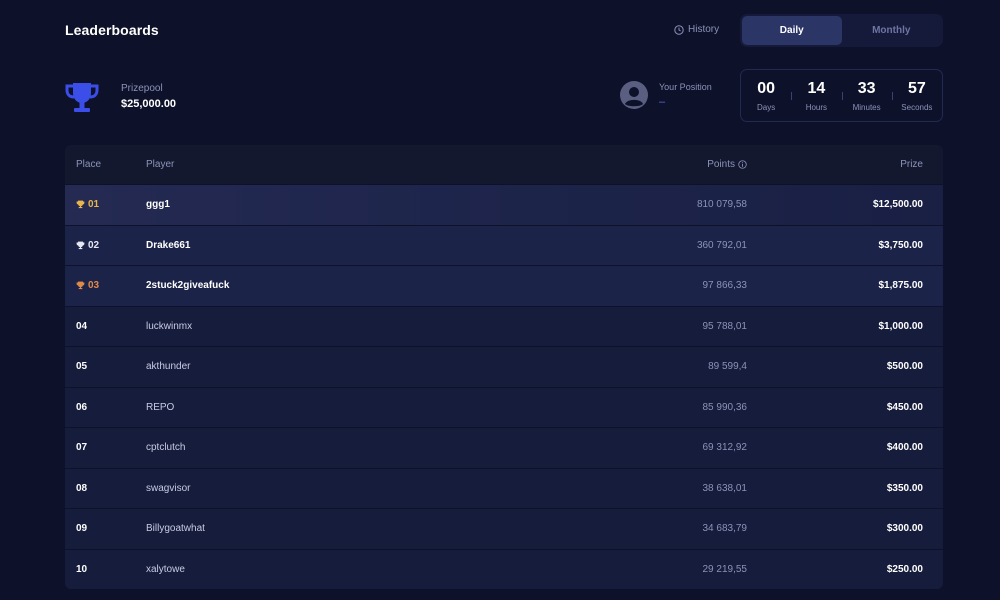 This screenshot has width=1000, height=600. What do you see at coordinates (94, 205) in the screenshot?
I see `row-place-value: 01` at bounding box center [94, 205].